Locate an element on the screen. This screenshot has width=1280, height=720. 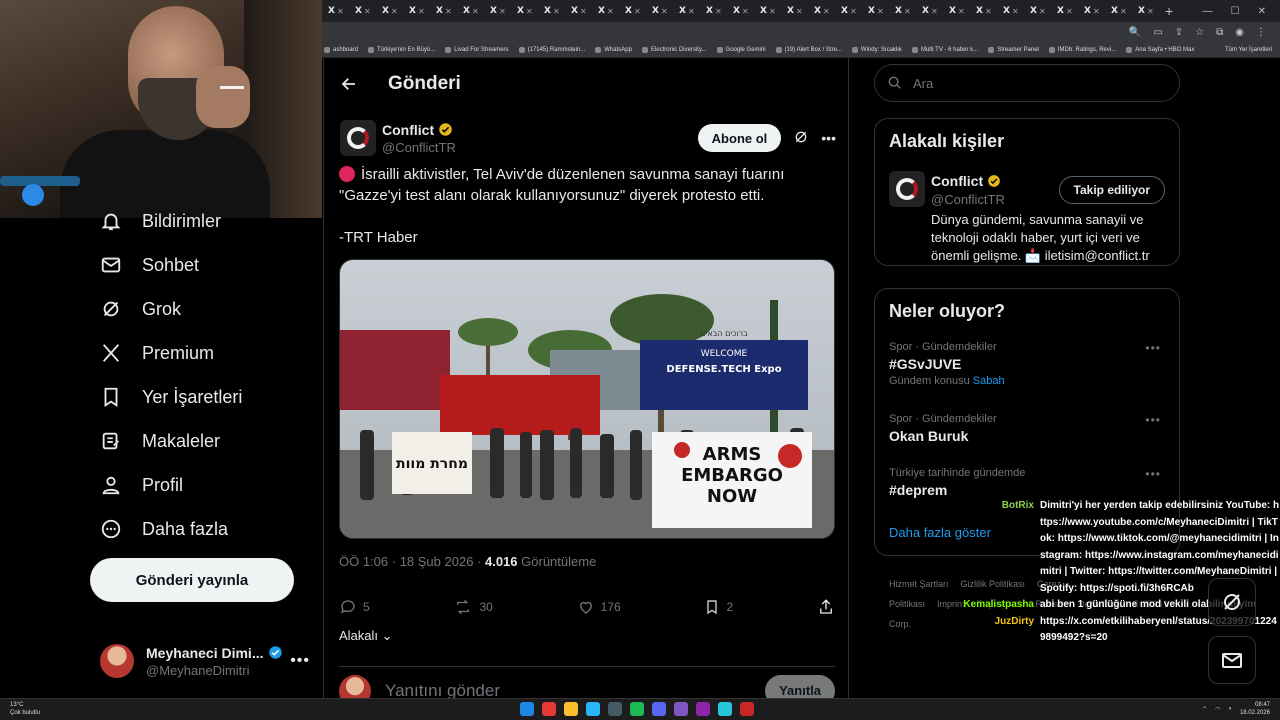
search-input: Ara is located at coordinates (1027, 83).